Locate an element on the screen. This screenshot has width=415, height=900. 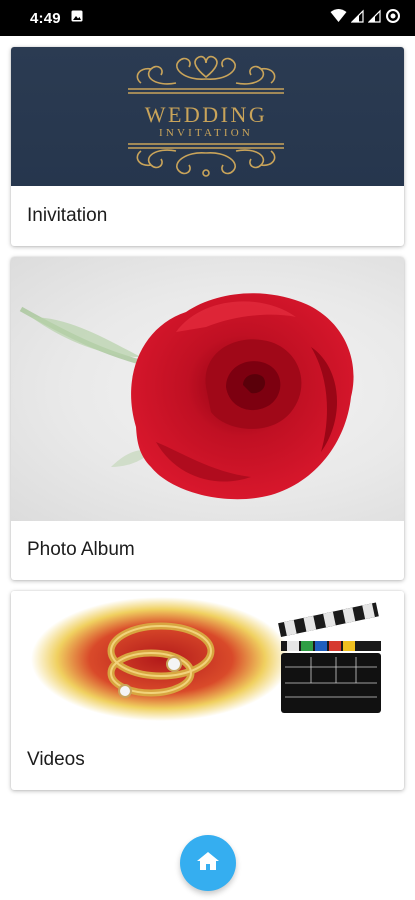
wifi-icon is located at coordinates (338, 18).